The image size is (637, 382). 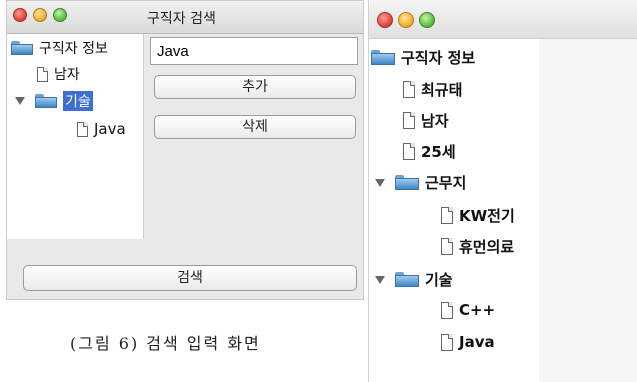 I want to click on delete-button: 삭제, so click(x=255, y=127).